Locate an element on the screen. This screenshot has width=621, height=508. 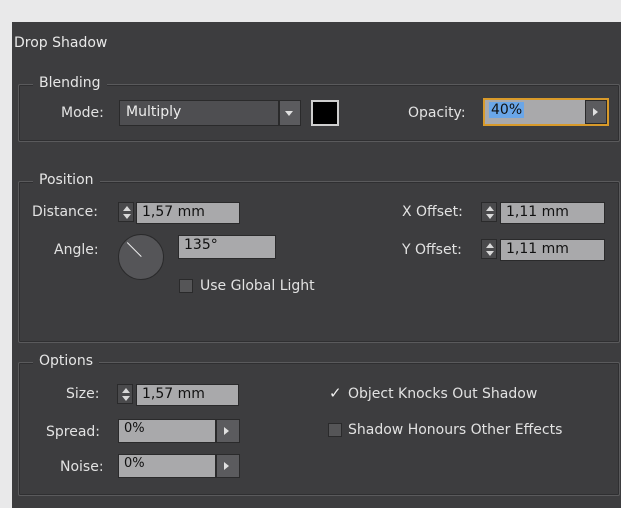
blending-group-label: Blending is located at coordinates (70, 83).